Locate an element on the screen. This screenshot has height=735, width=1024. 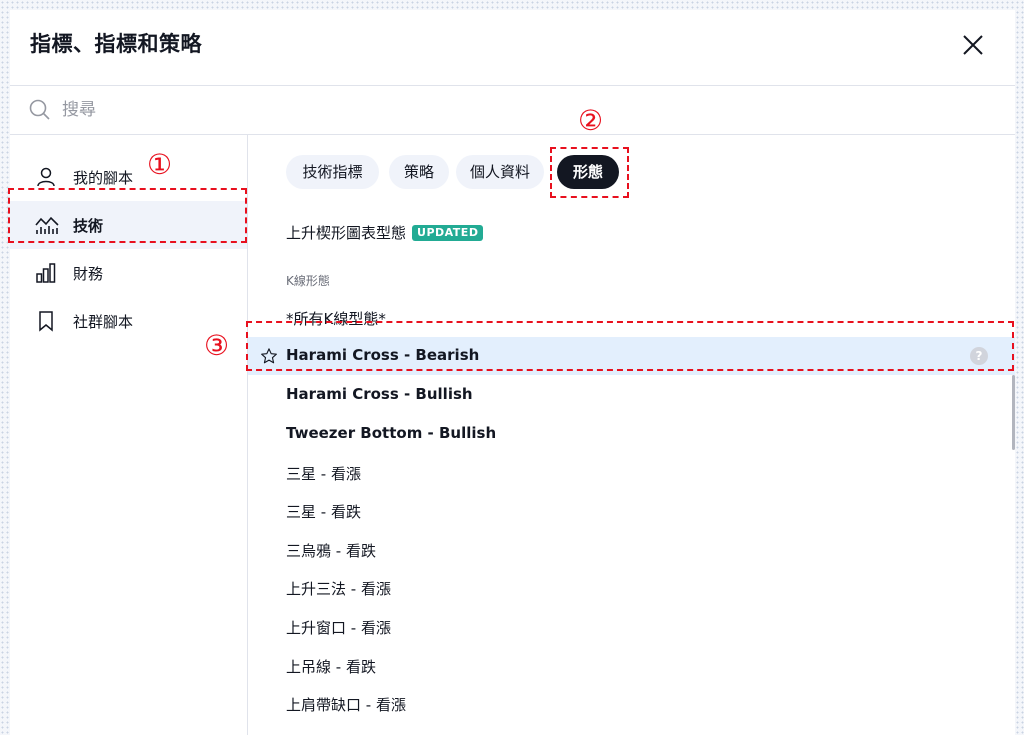
list-item-label: Harami Cross - Bullish is located at coordinates (379, 394).